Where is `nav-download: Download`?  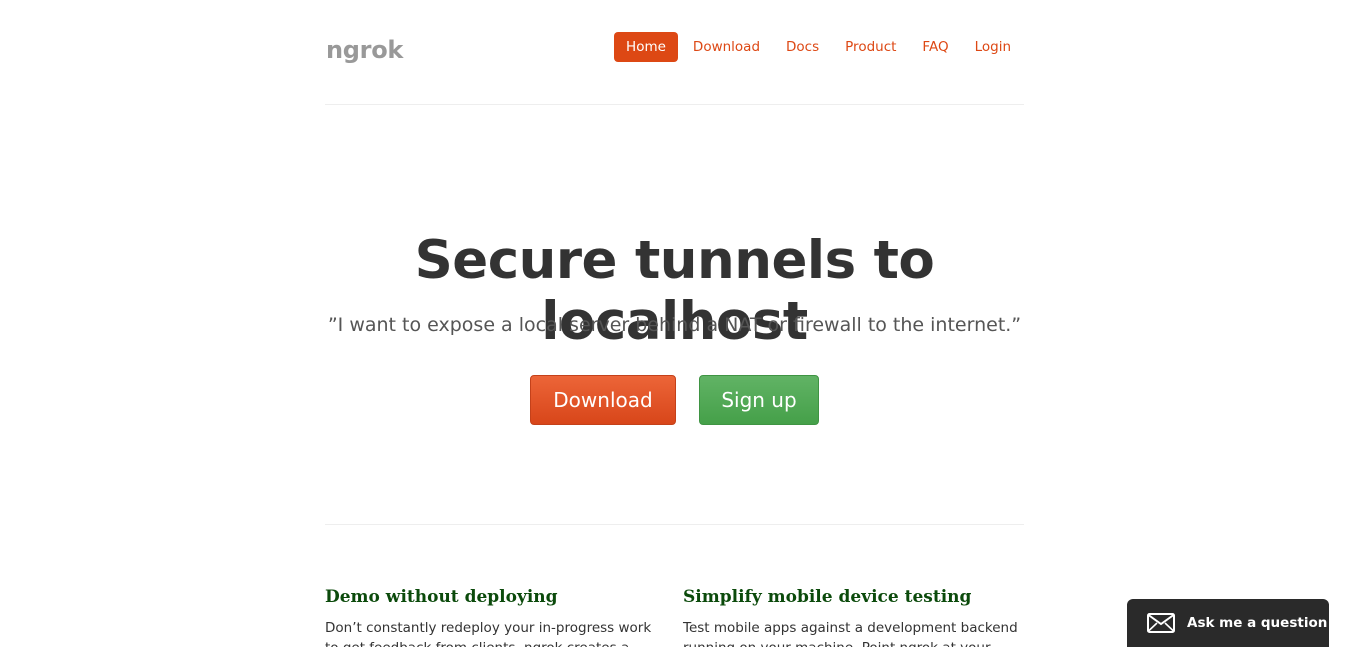
nav-download: Download is located at coordinates (726, 47).